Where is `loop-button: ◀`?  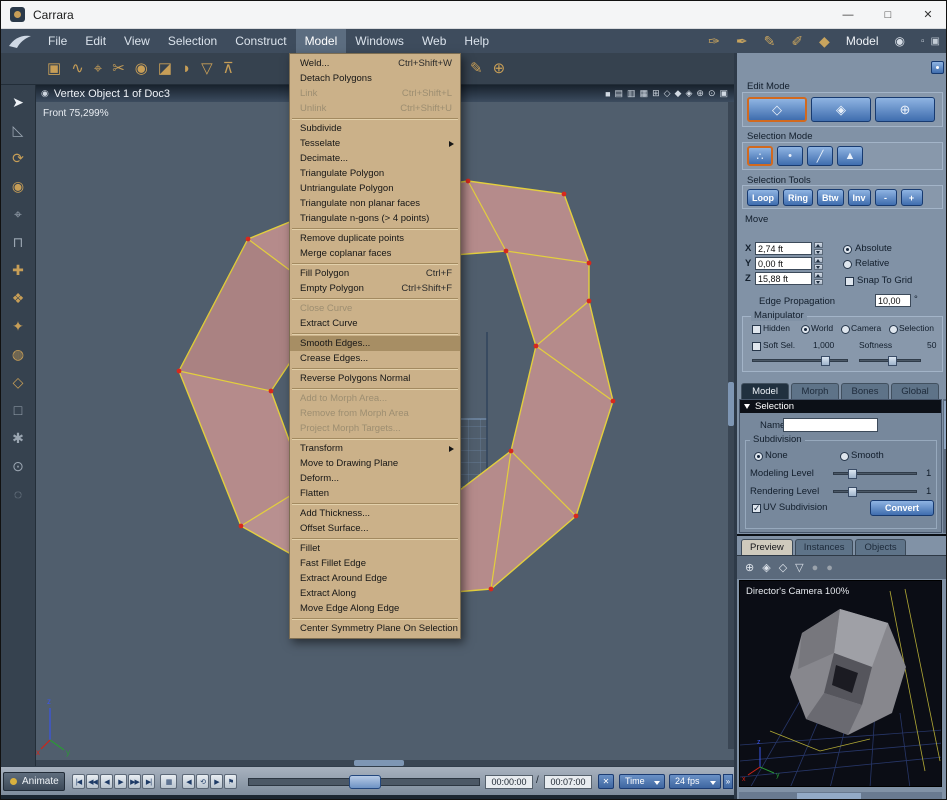 loop-button: ◀ is located at coordinates (188, 781).